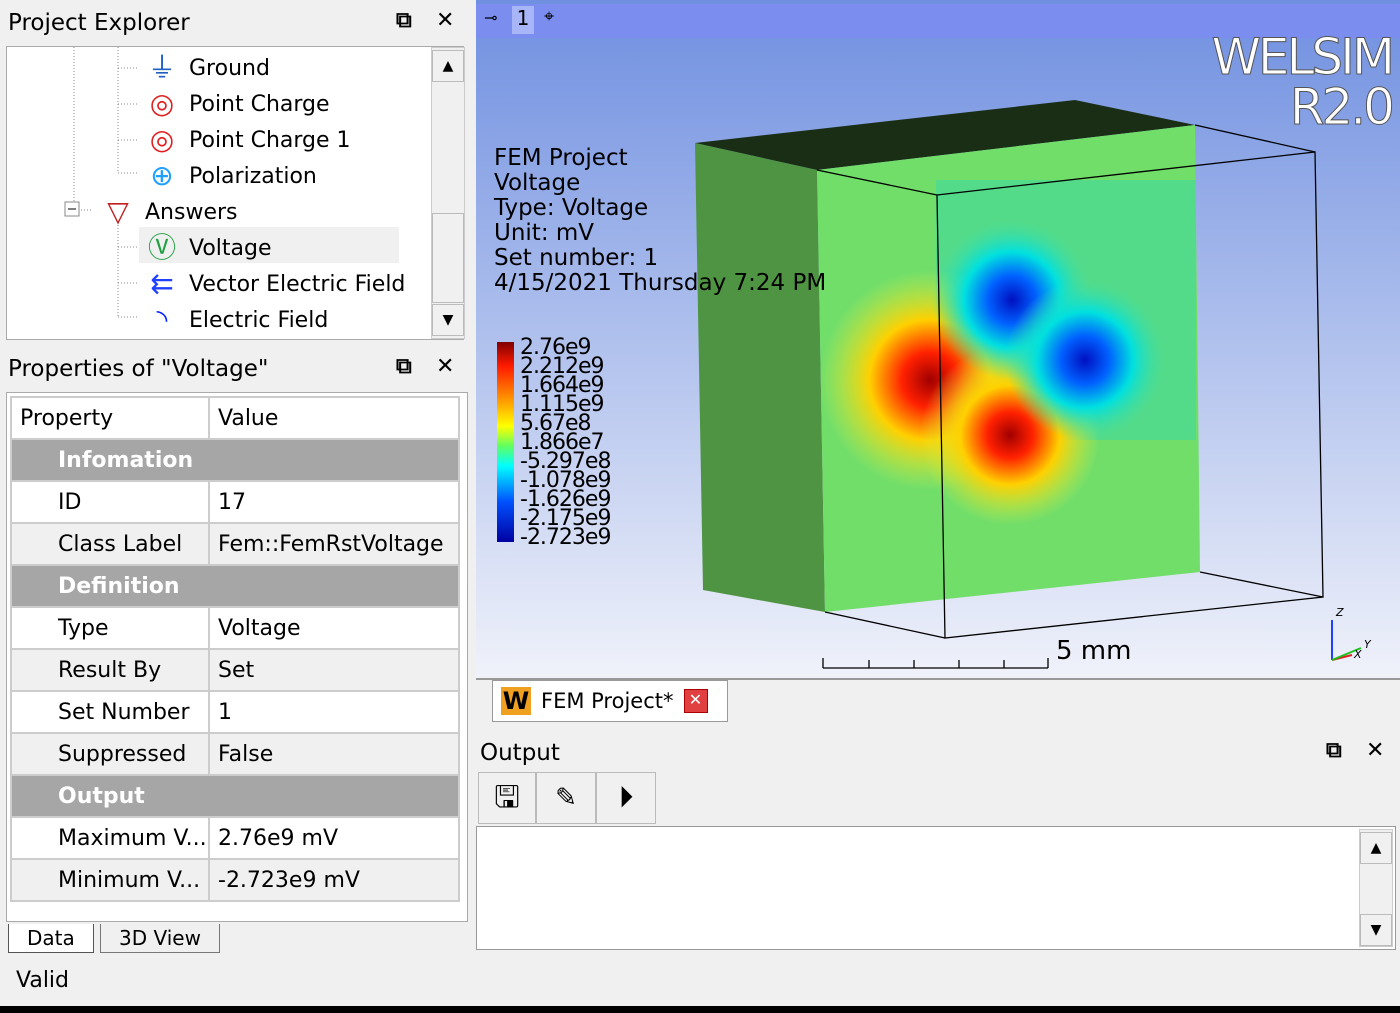 Image resolution: width=1400 pixels, height=1013 pixels. I want to click on group-row: Output, so click(235, 796).